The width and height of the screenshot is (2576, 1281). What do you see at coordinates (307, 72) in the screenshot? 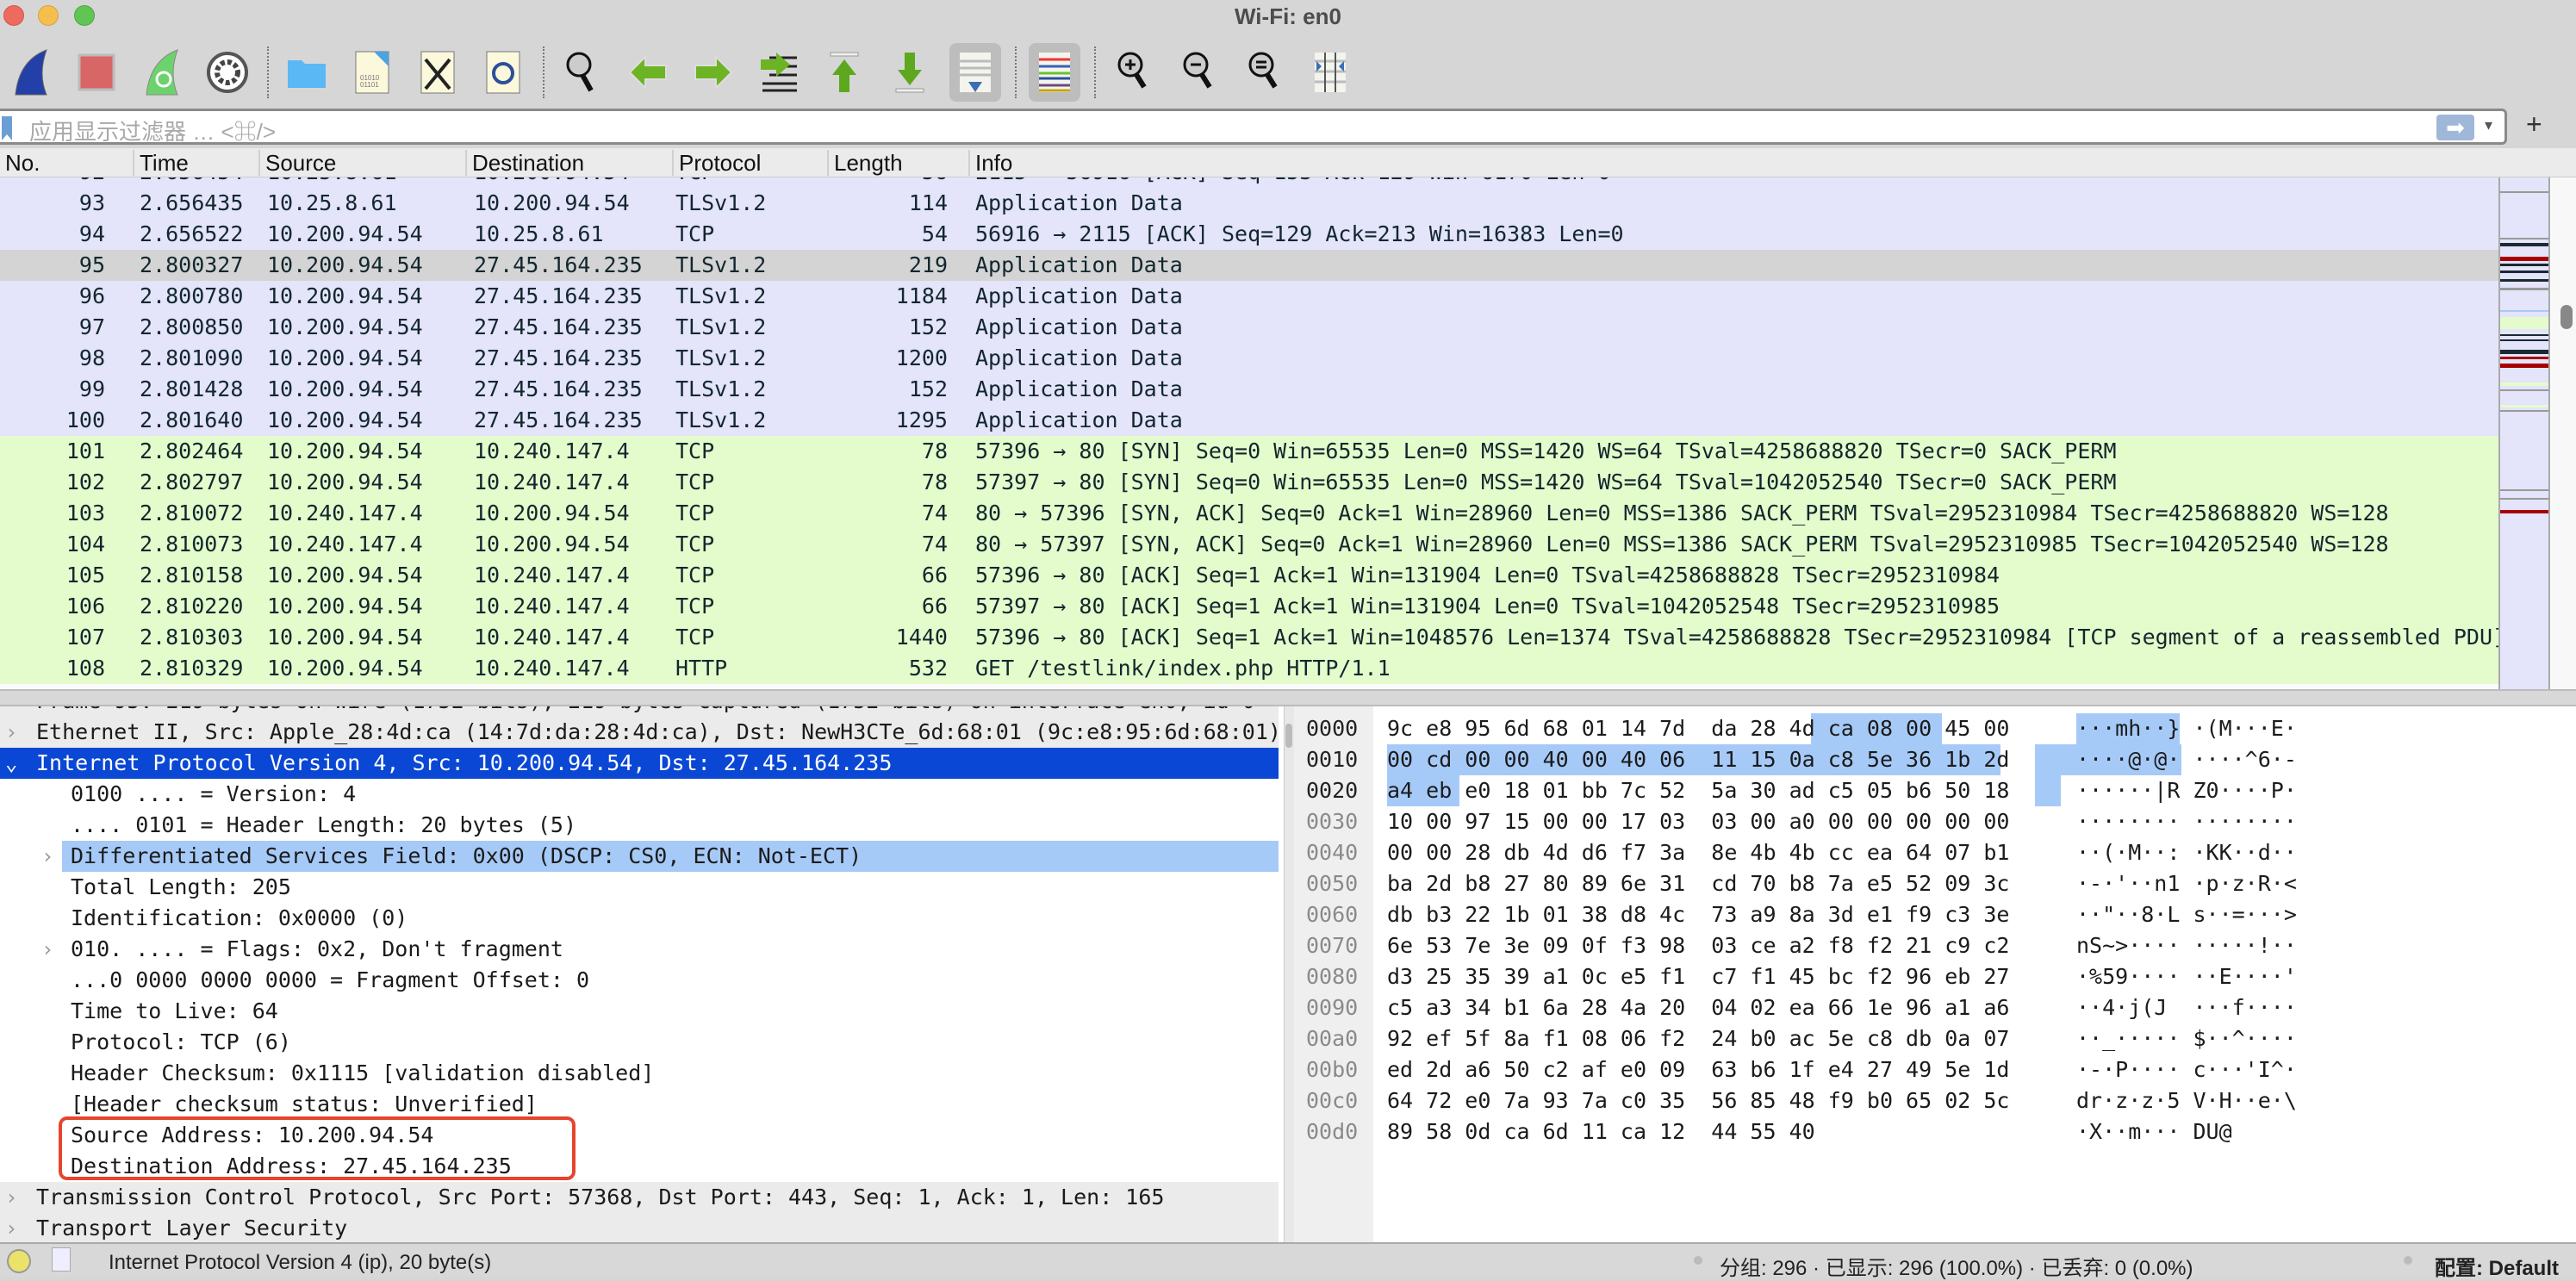
I see `open-file-button` at bounding box center [307, 72].